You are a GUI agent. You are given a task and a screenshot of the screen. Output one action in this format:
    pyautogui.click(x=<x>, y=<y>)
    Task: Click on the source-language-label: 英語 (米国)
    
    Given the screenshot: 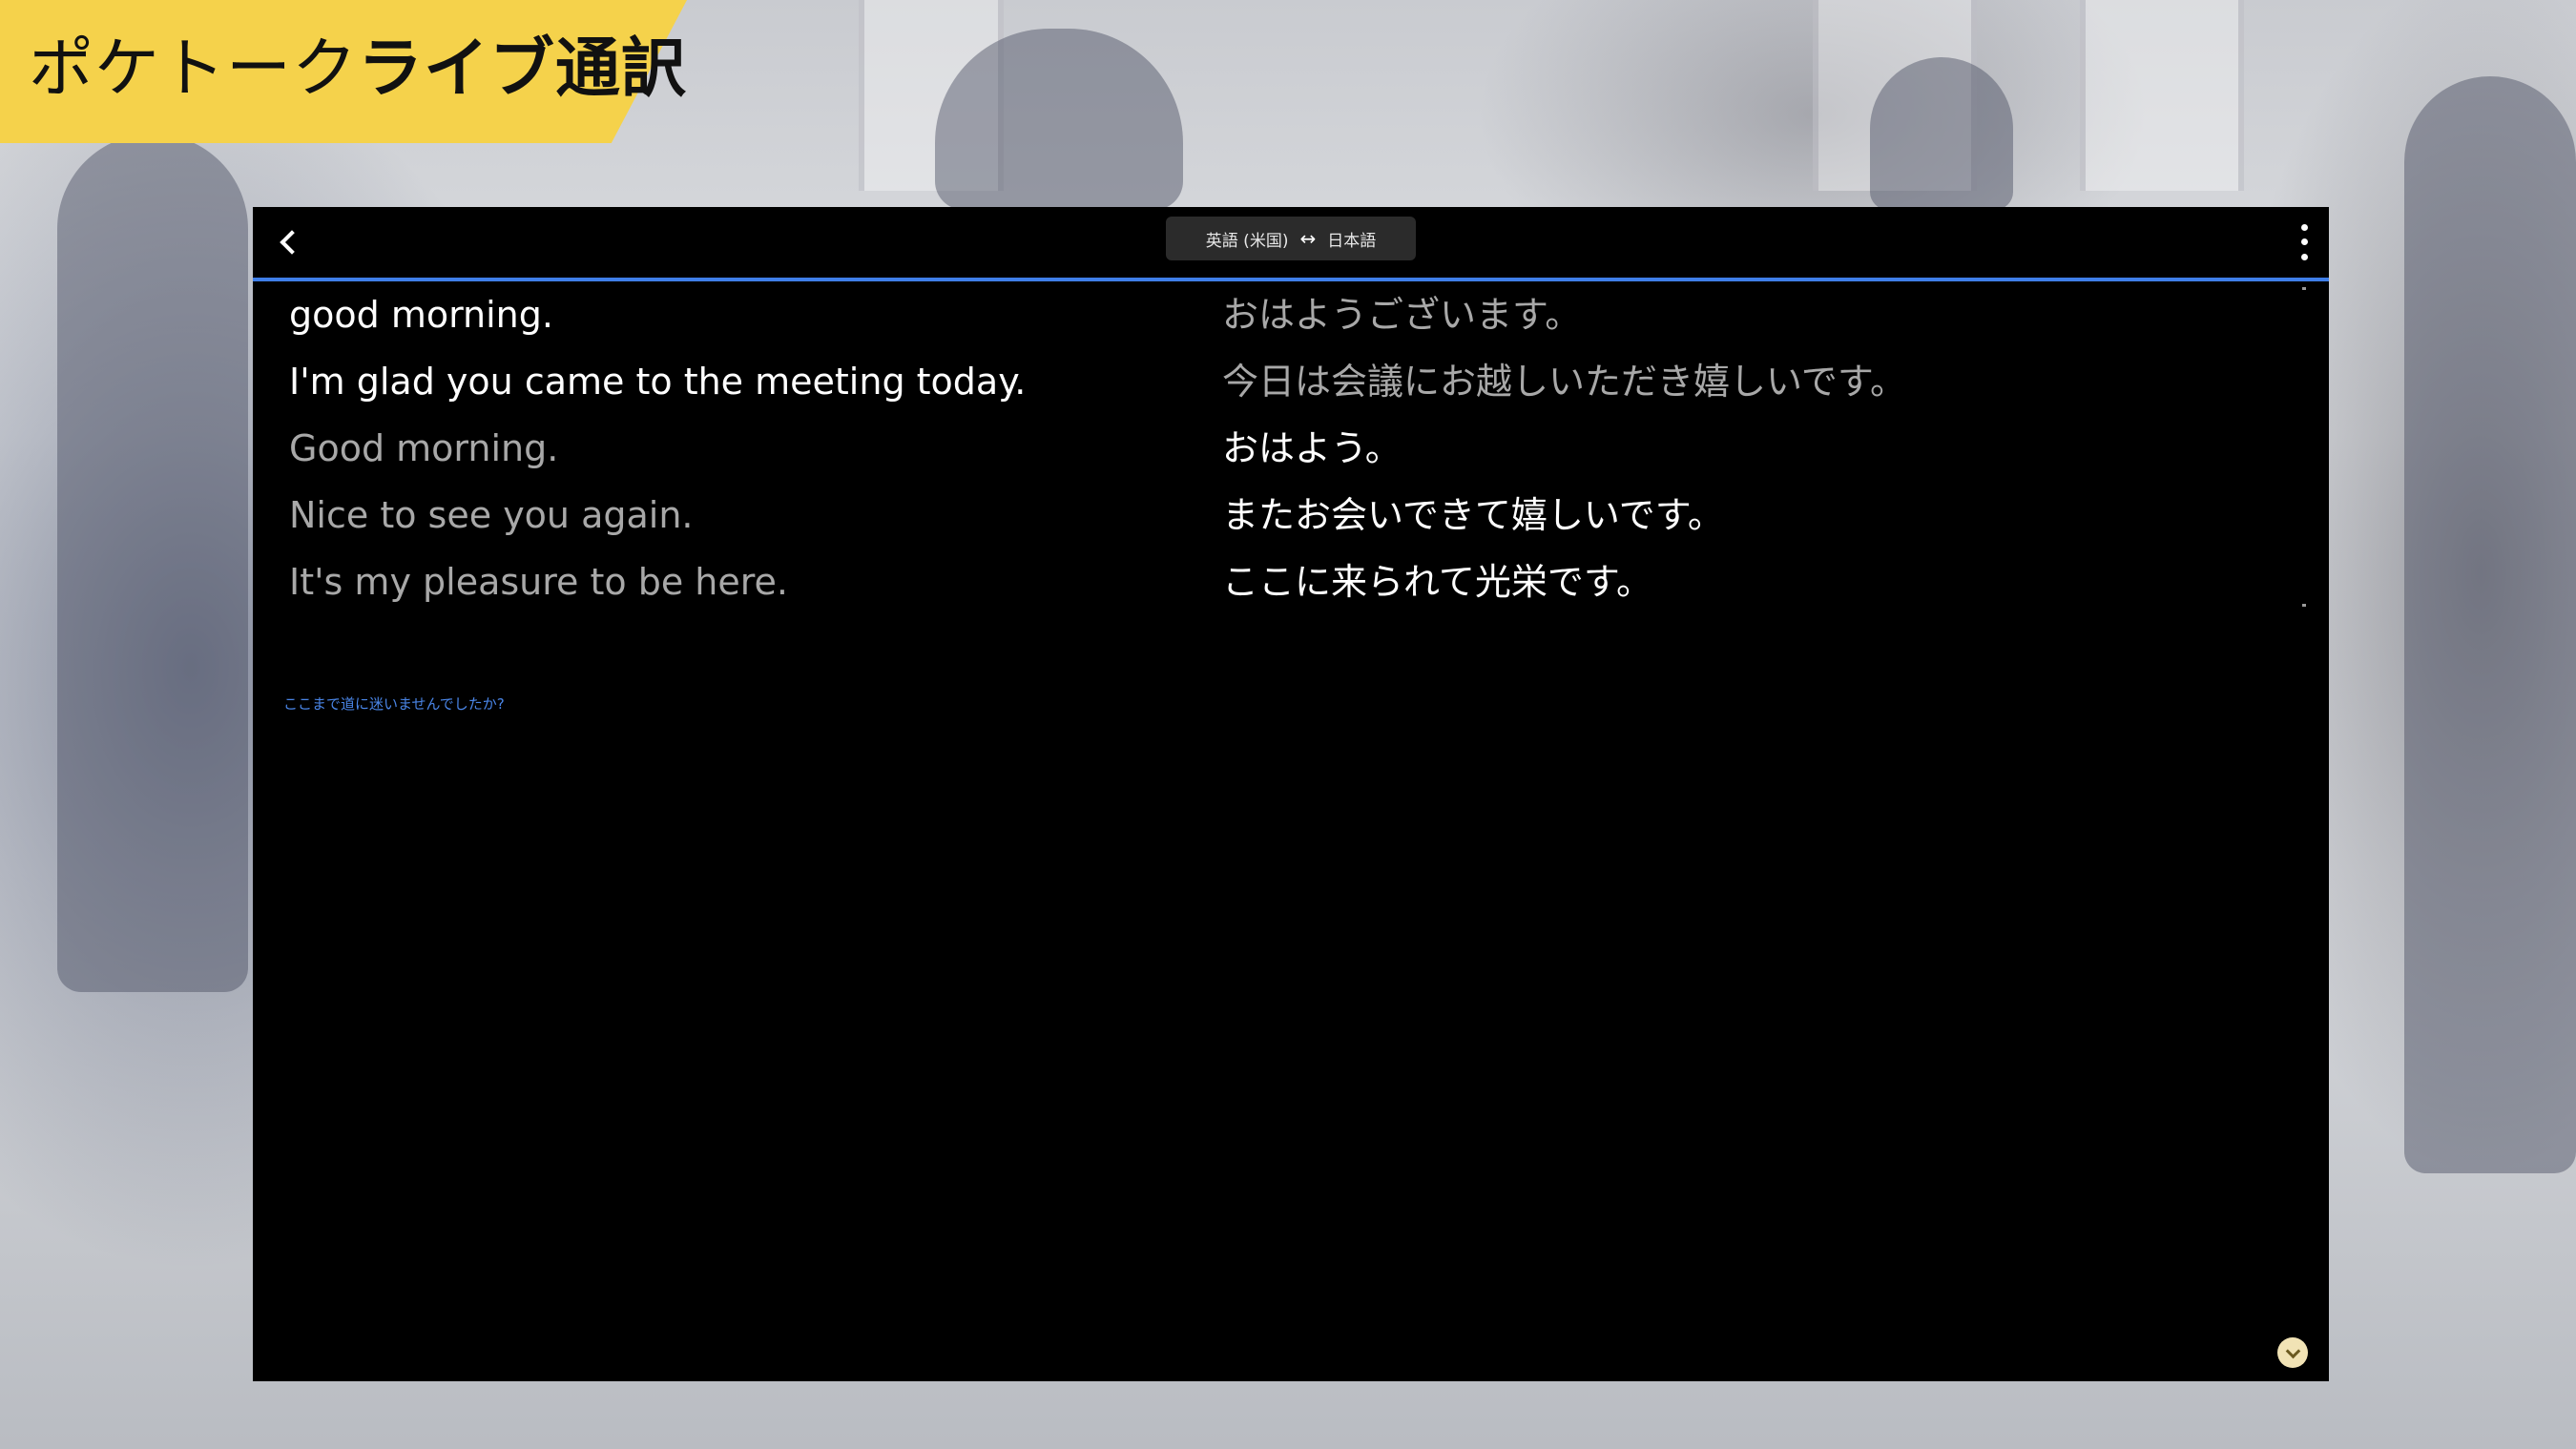 What is the action you would take?
    pyautogui.click(x=1247, y=241)
    